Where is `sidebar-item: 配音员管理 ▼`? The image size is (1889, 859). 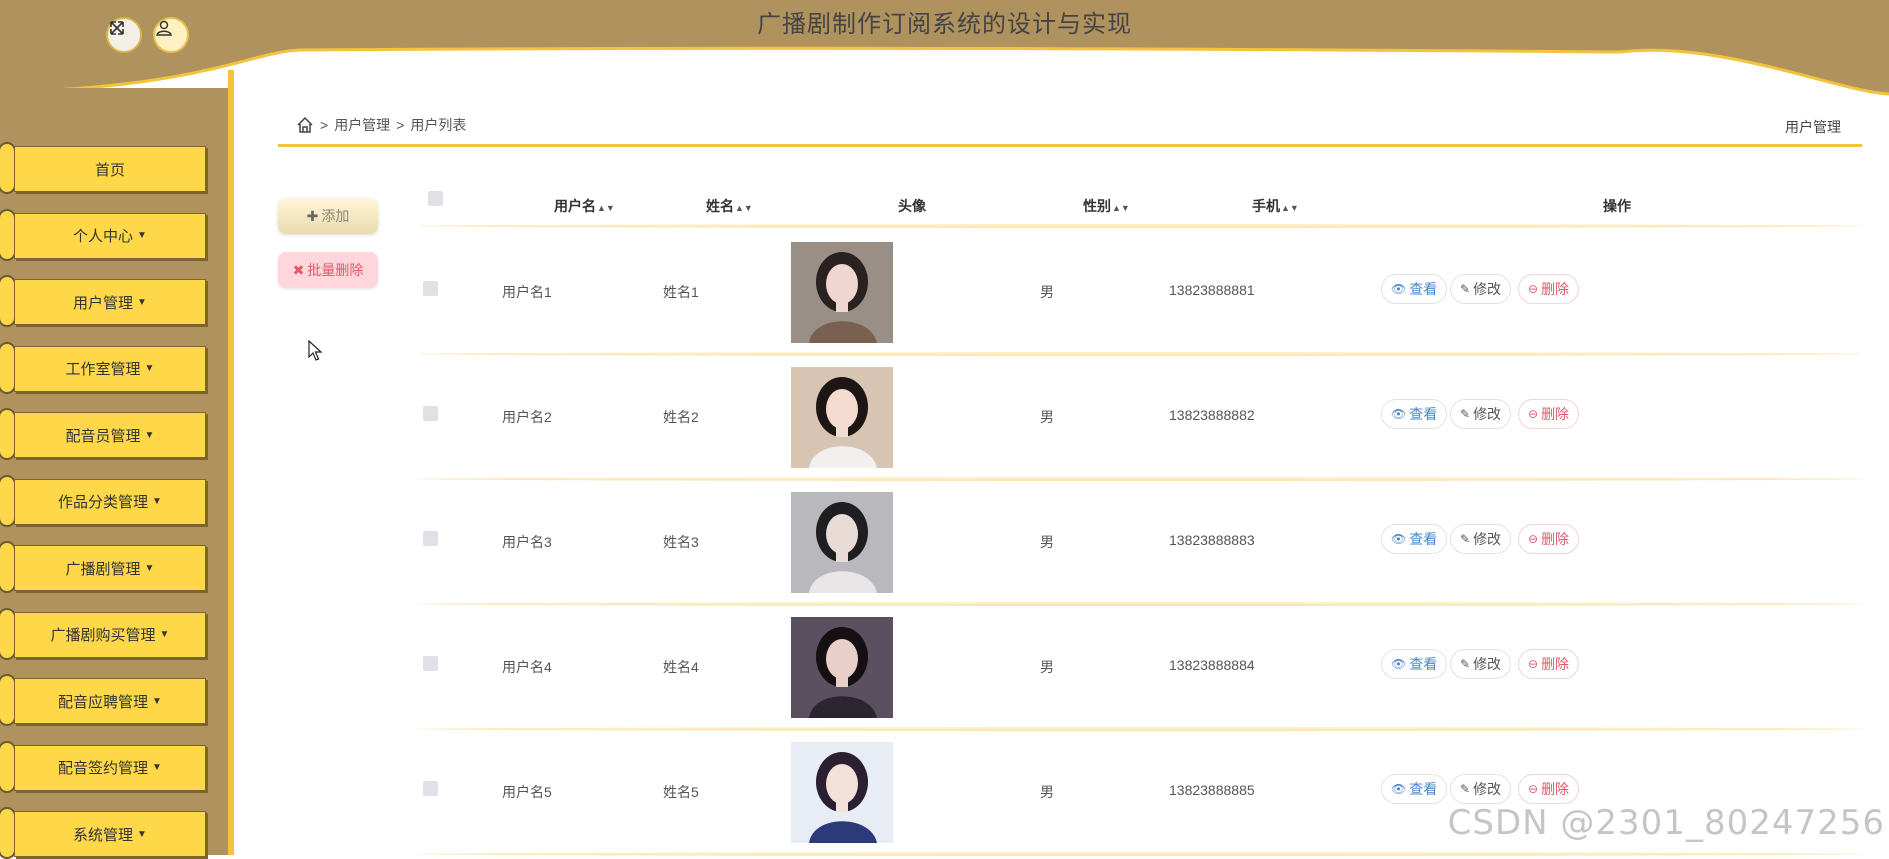
sidebar-item: 配音员管理 ▼ is located at coordinates (110, 435).